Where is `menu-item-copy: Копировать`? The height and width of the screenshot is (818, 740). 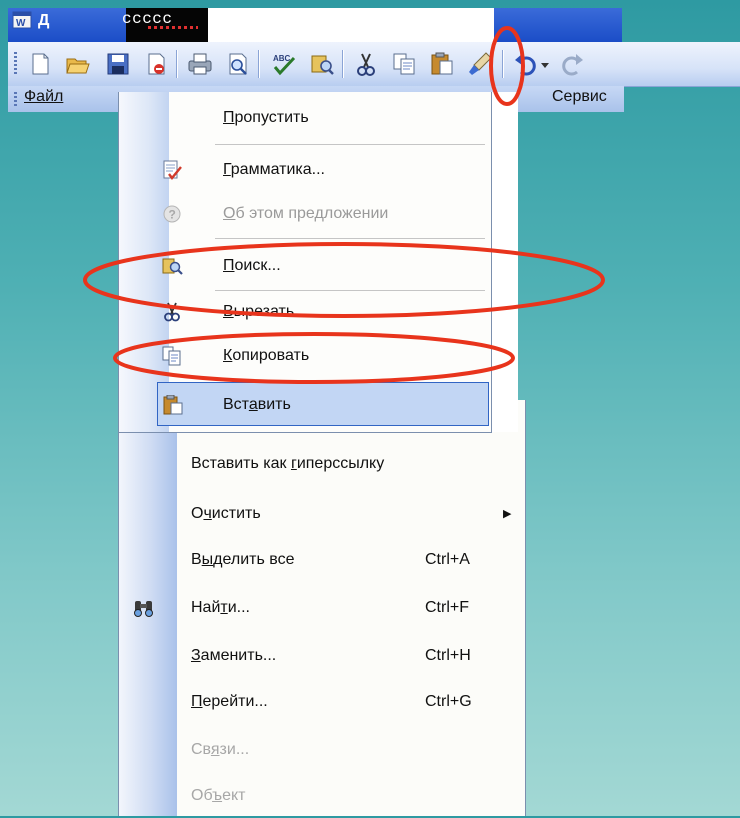
menu-item-copy: Копировать is located at coordinates (305, 356).